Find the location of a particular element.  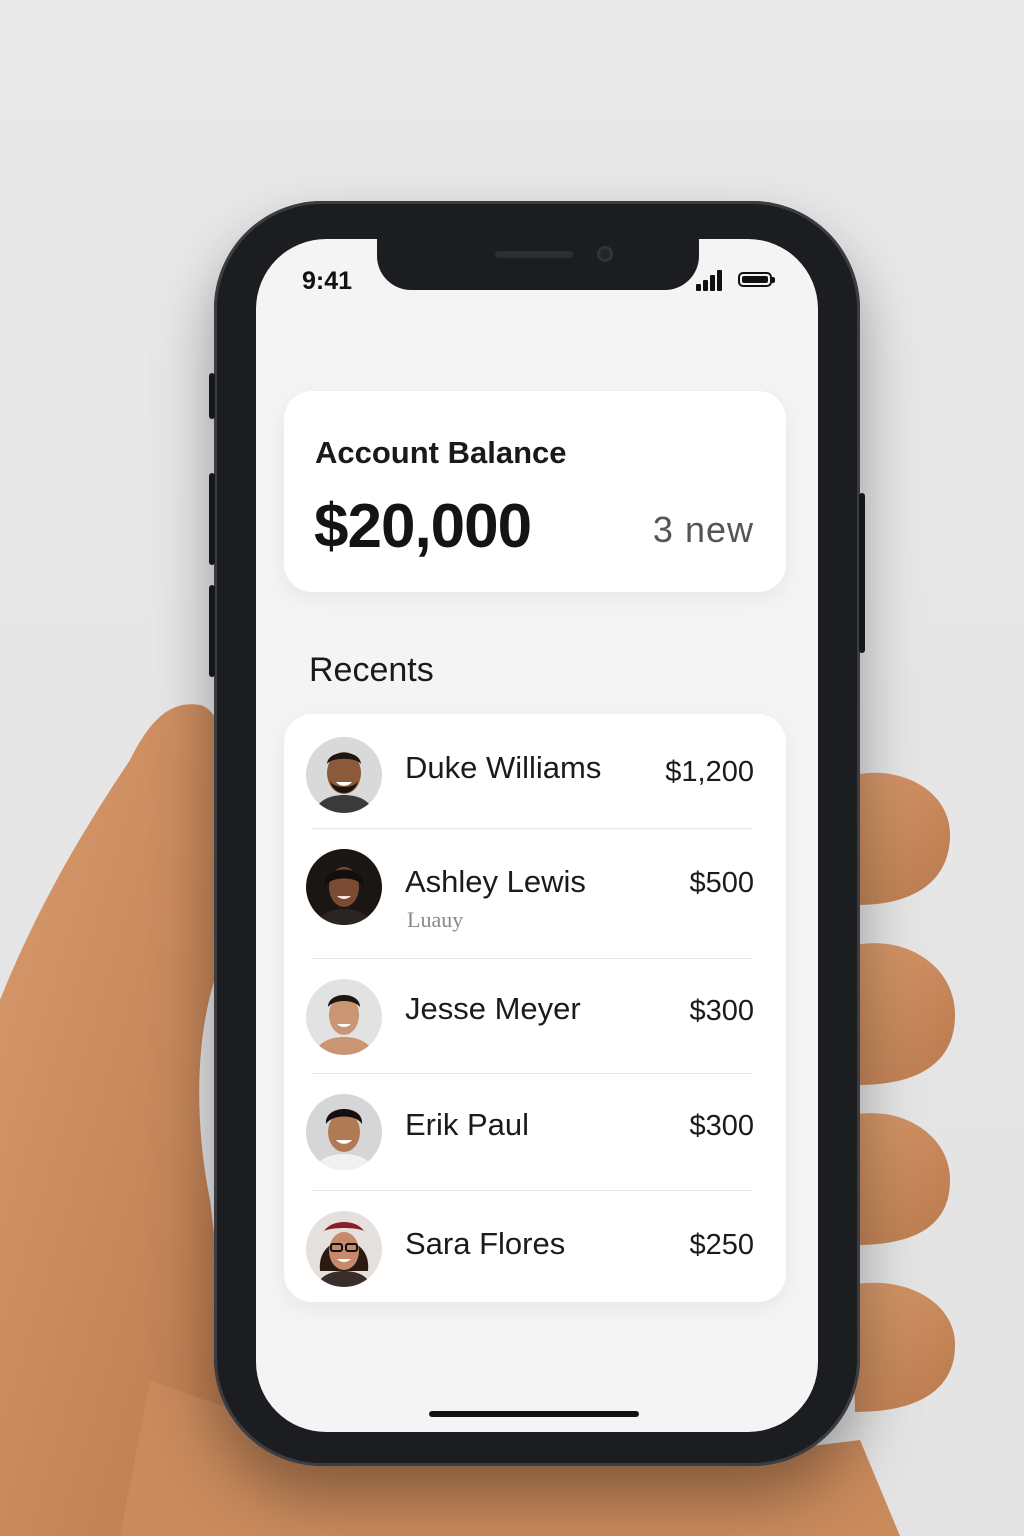

mute-switch is located at coordinates (212, 396).